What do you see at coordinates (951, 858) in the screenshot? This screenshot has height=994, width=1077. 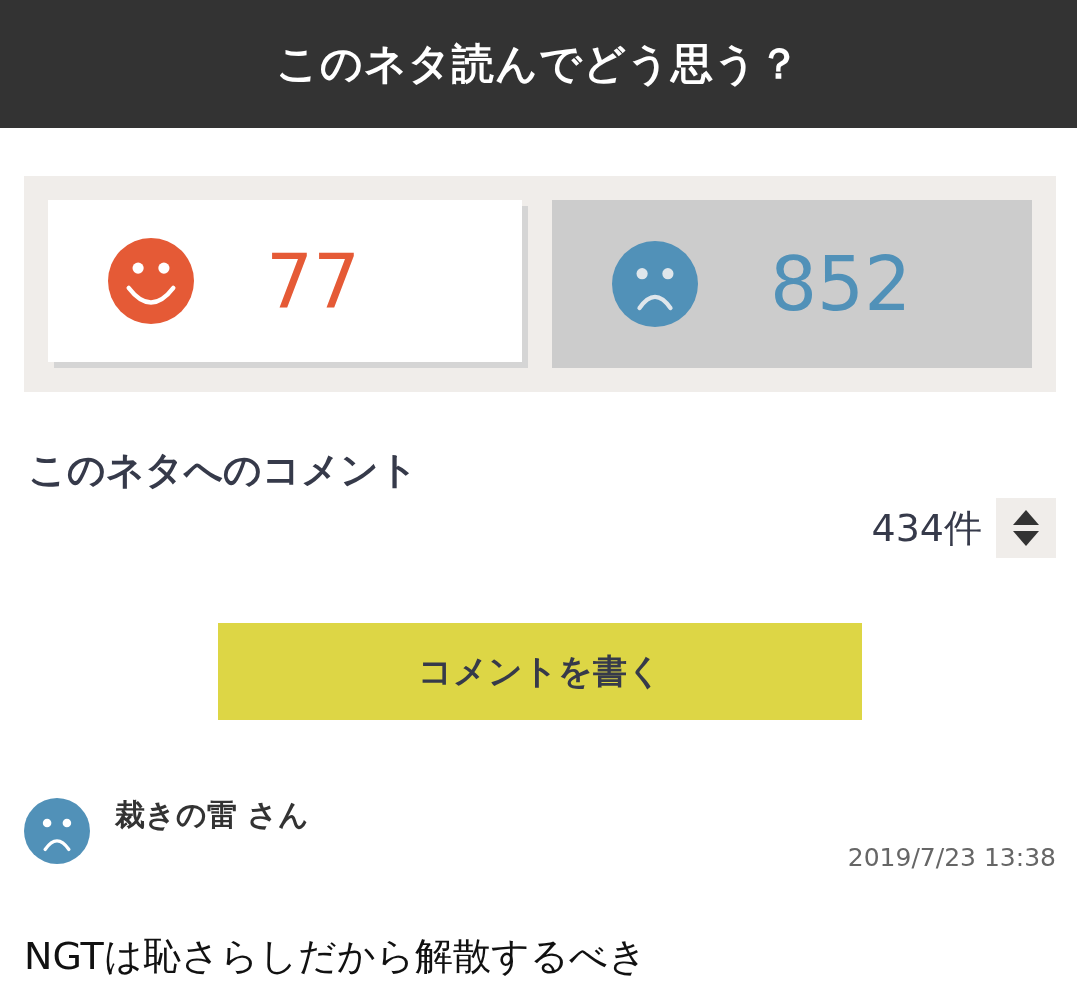 I see `comment-date: 2019/7/23 13:38` at bounding box center [951, 858].